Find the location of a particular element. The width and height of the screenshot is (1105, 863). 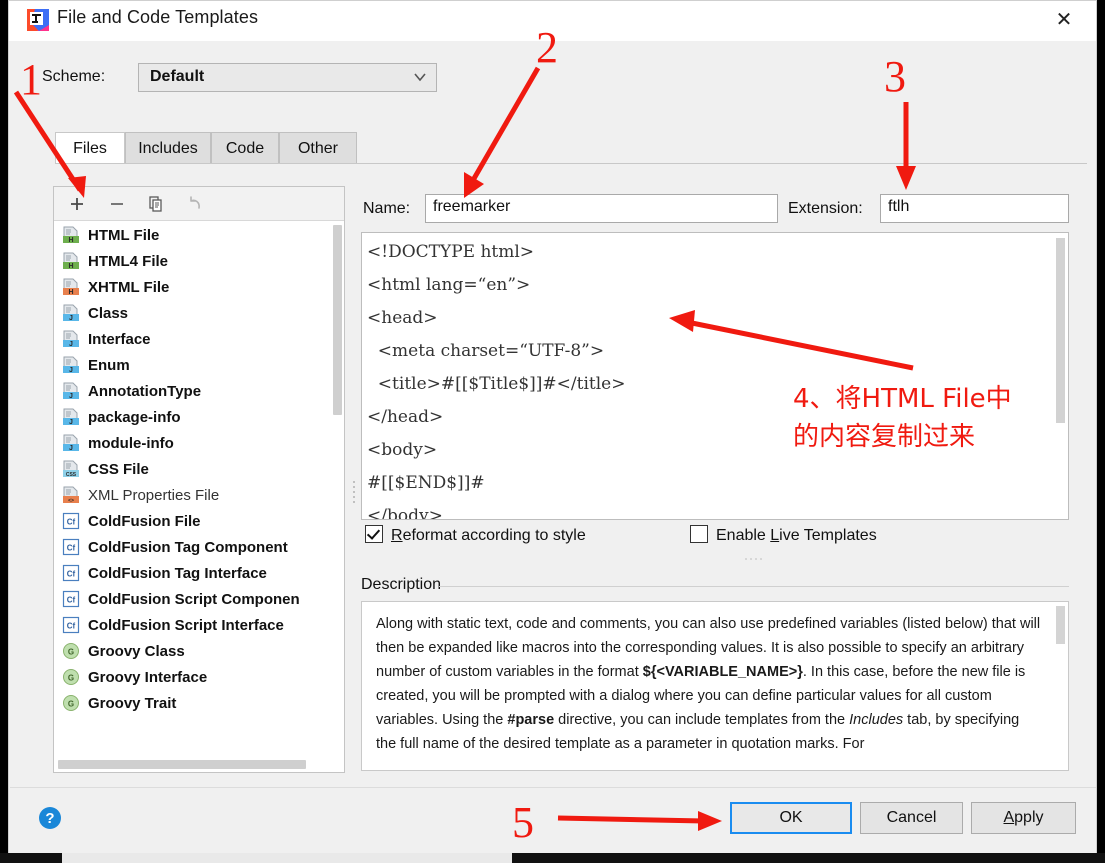

tab-includes: Includes is located at coordinates (168, 148).